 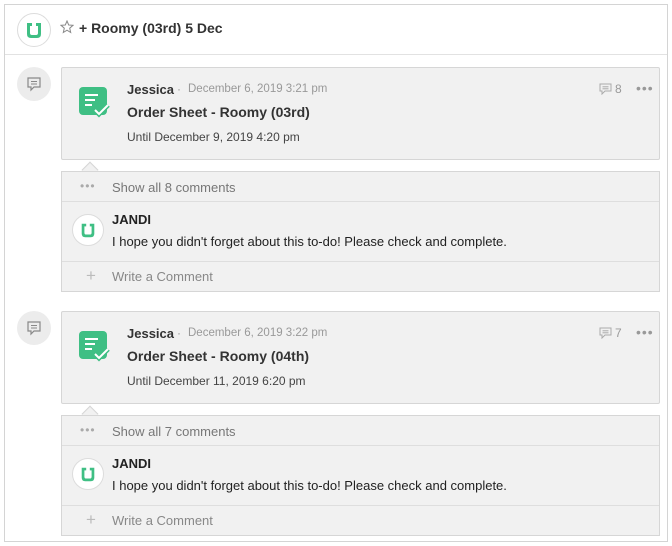 I want to click on show-all-label: Show all 7 comments, so click(x=174, y=431).